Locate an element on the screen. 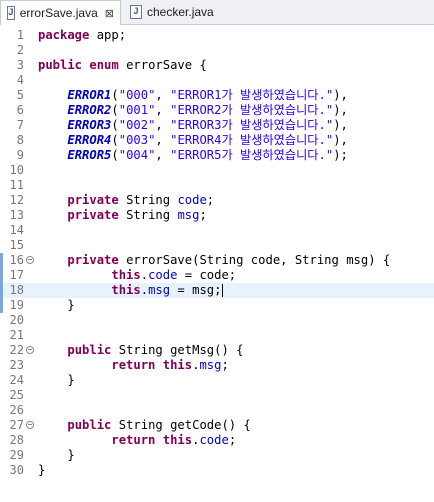  code-token: "ERROR4가 발생하였습니다." is located at coordinates (252, 140).